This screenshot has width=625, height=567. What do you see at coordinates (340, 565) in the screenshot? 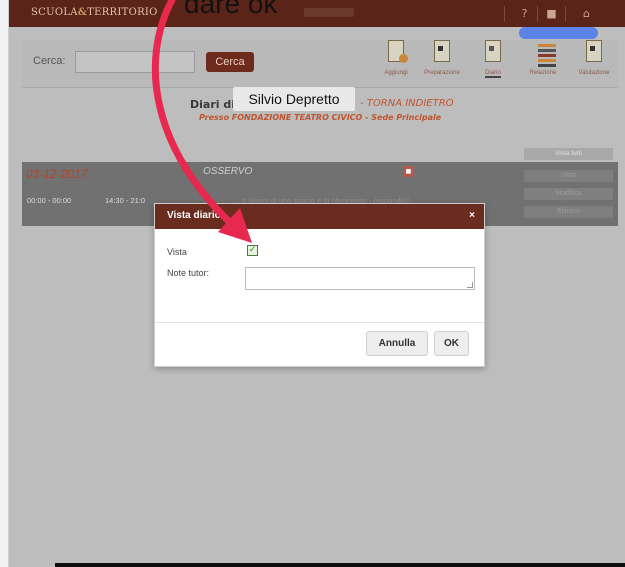
I see `bottom-border` at bounding box center [340, 565].